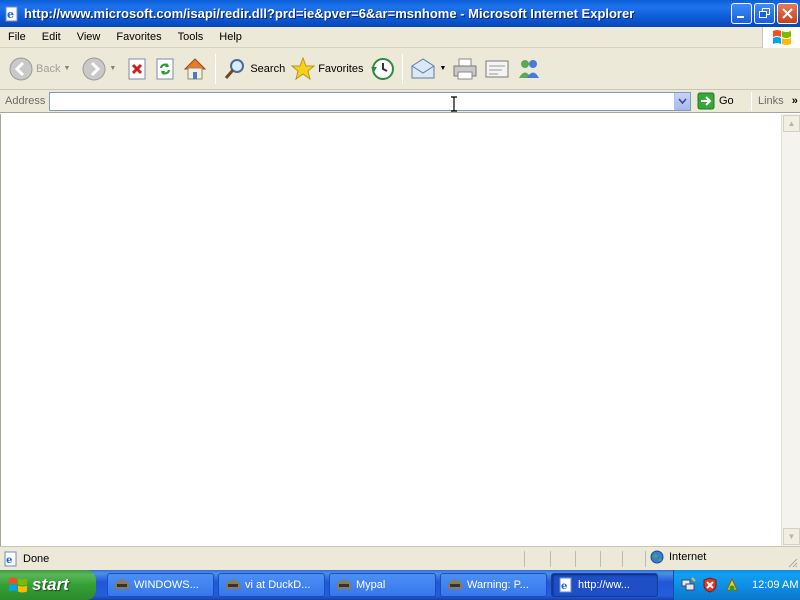 The width and height of the screenshot is (800, 600). Describe the element at coordinates (18, 585) in the screenshot. I see `windows-flag-icon` at that location.